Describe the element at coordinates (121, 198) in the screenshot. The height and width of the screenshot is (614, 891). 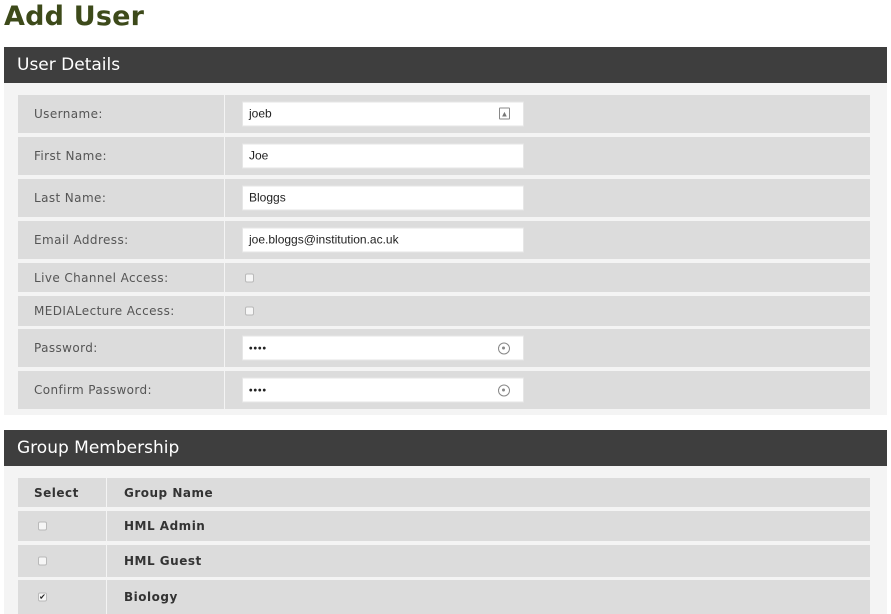
I see `last-name-label: Last Name:` at that location.